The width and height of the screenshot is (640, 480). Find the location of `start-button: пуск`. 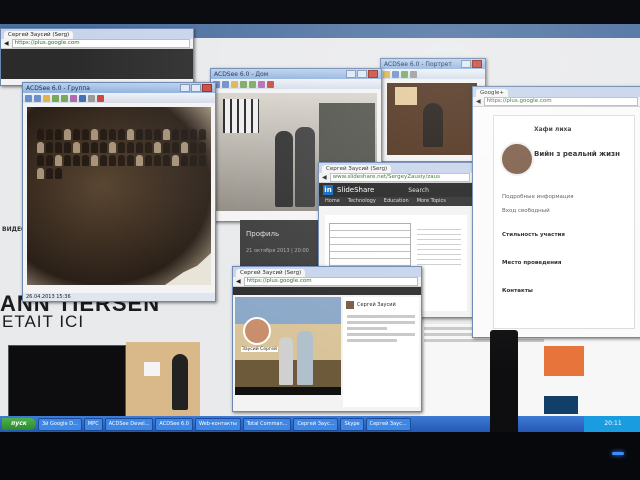

start-button: пуск is located at coordinates (19, 424).